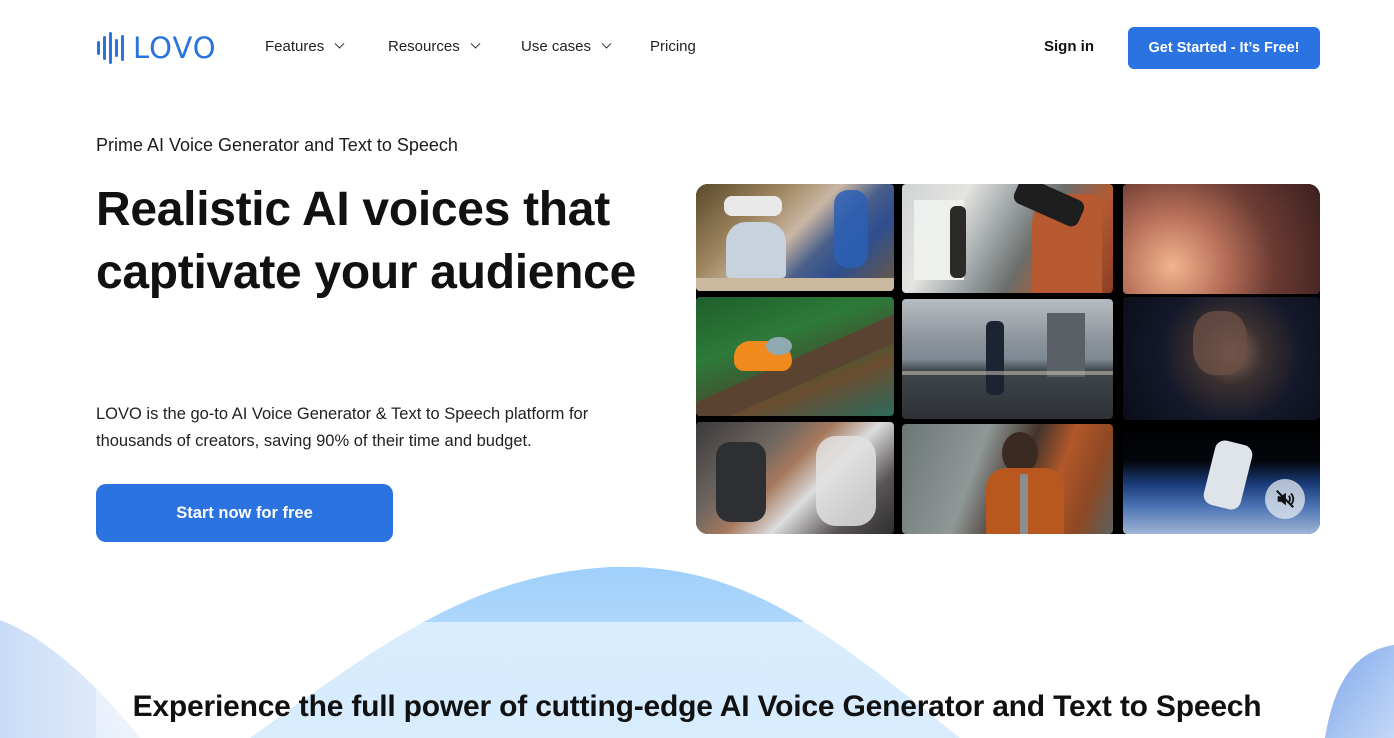 Image resolution: width=1394 pixels, height=738 pixels. What do you see at coordinates (1224, 48) in the screenshot?
I see `get-started-button: Get Started - It’s Free!` at bounding box center [1224, 48].